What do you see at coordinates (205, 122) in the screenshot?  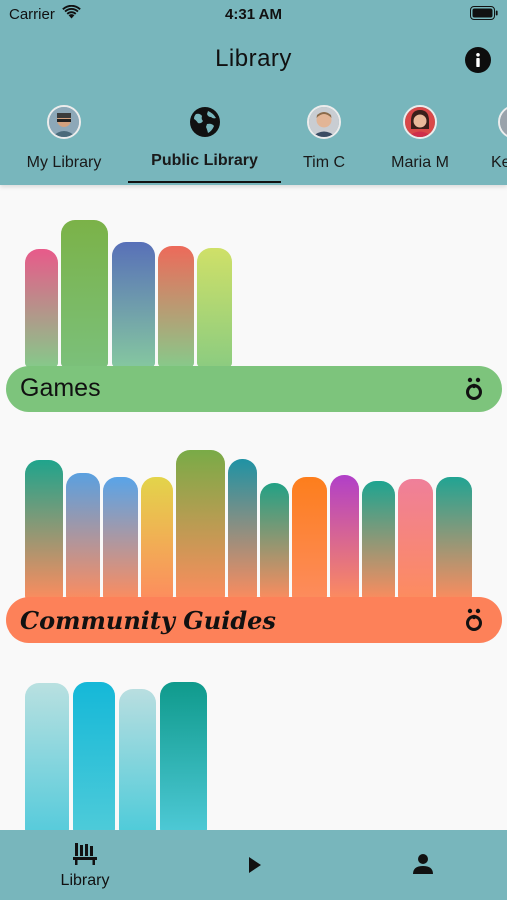 I see `globe-icon` at bounding box center [205, 122].